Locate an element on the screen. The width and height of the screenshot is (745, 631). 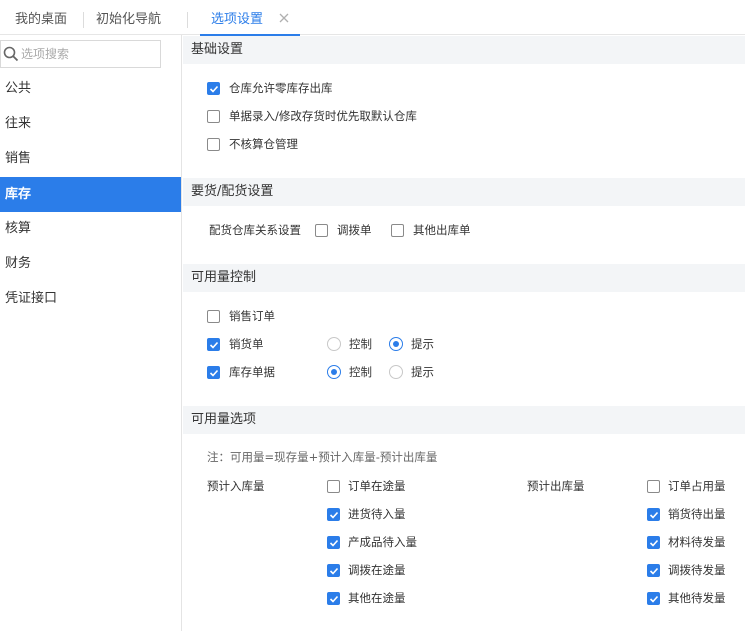
allocation-warehouse-relation-label: 配货仓库关系设置 is located at coordinates (255, 230).